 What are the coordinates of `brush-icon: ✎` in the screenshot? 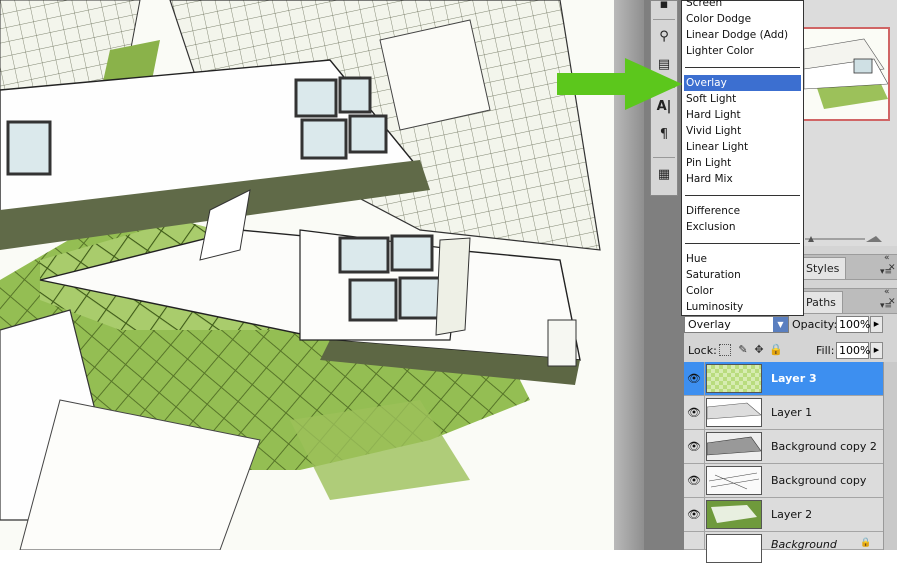 It's located at (743, 350).